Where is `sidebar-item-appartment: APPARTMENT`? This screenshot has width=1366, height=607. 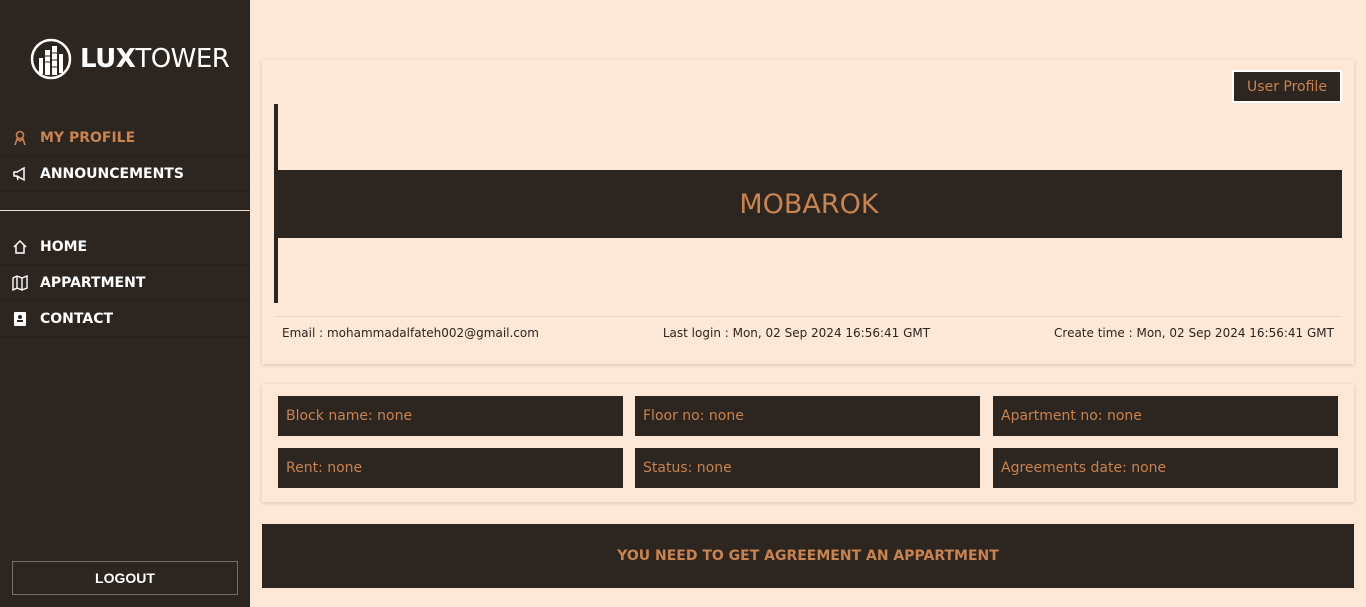 sidebar-item-appartment: APPARTMENT is located at coordinates (125, 283).